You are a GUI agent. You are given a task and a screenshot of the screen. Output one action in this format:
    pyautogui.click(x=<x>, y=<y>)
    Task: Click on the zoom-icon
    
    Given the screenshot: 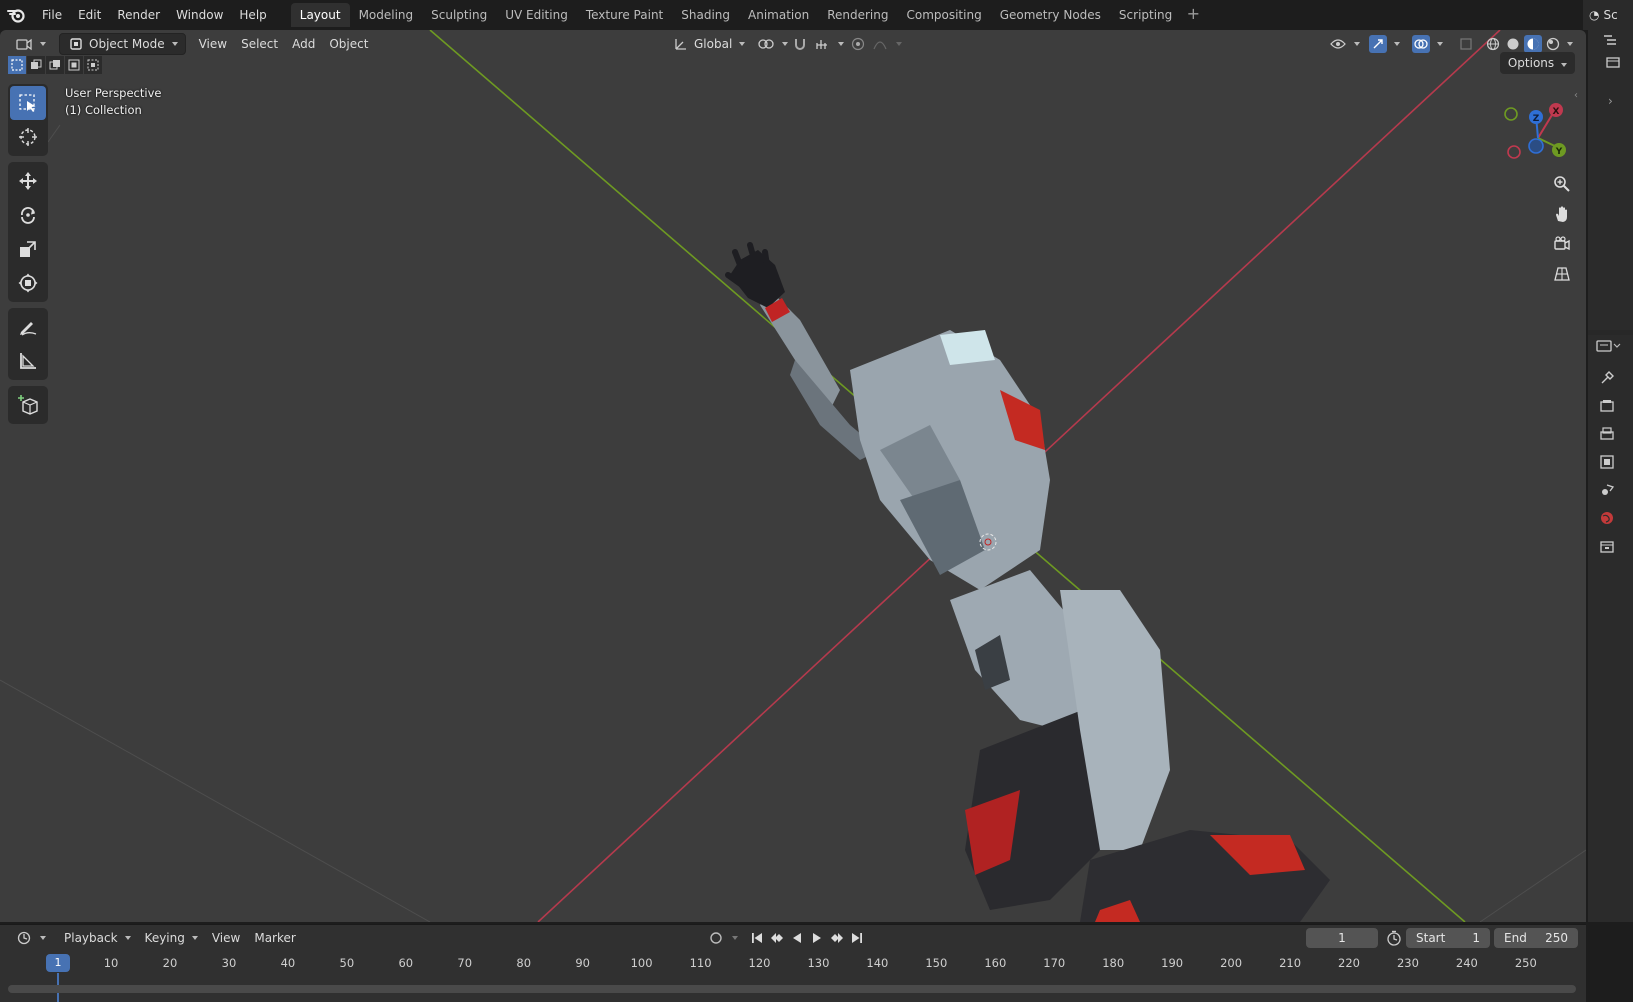 What is the action you would take?
    pyautogui.click(x=1562, y=184)
    